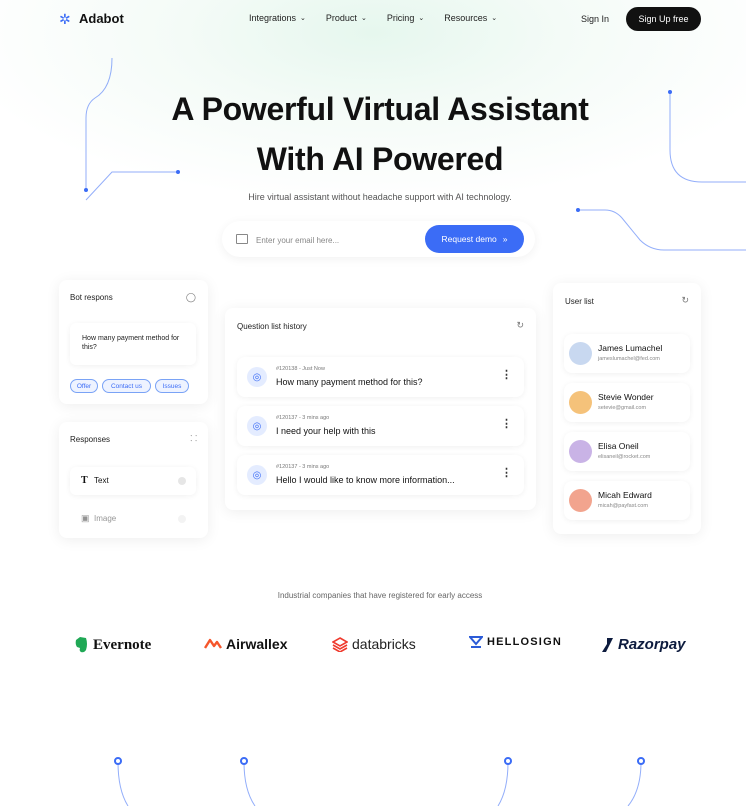 Image resolution: width=746 pixels, height=806 pixels. I want to click on menu-item-label: Product, so click(341, 18).